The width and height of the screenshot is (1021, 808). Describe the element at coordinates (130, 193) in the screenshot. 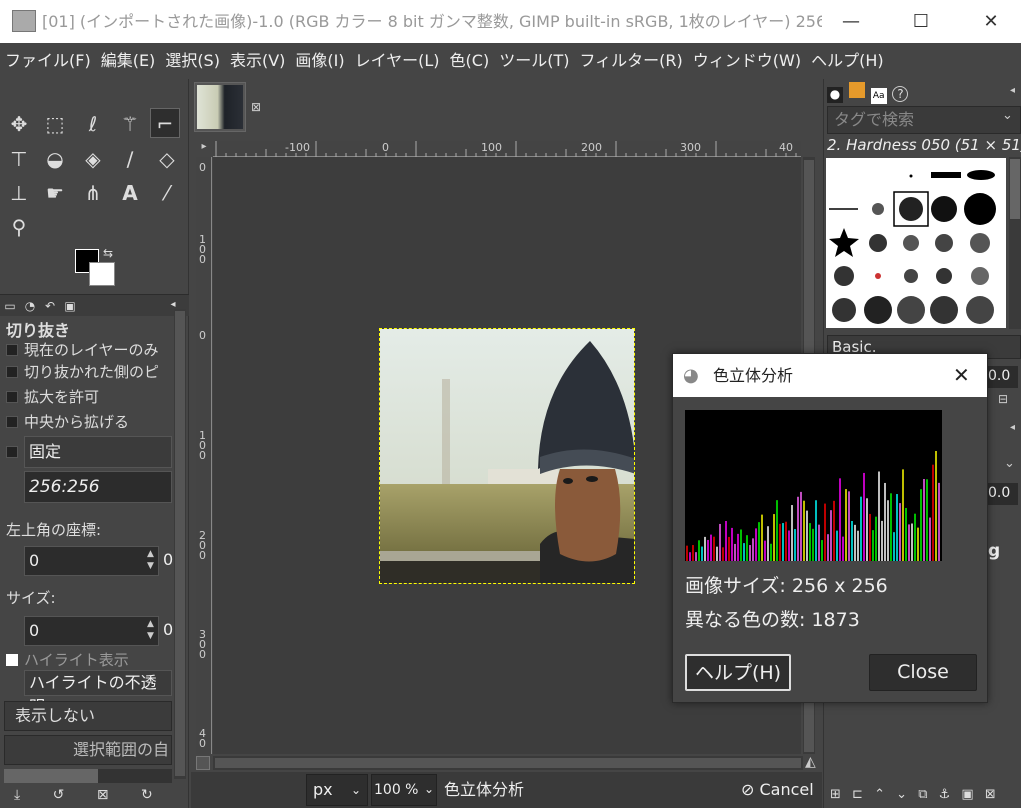

I see `text-icon: A` at that location.